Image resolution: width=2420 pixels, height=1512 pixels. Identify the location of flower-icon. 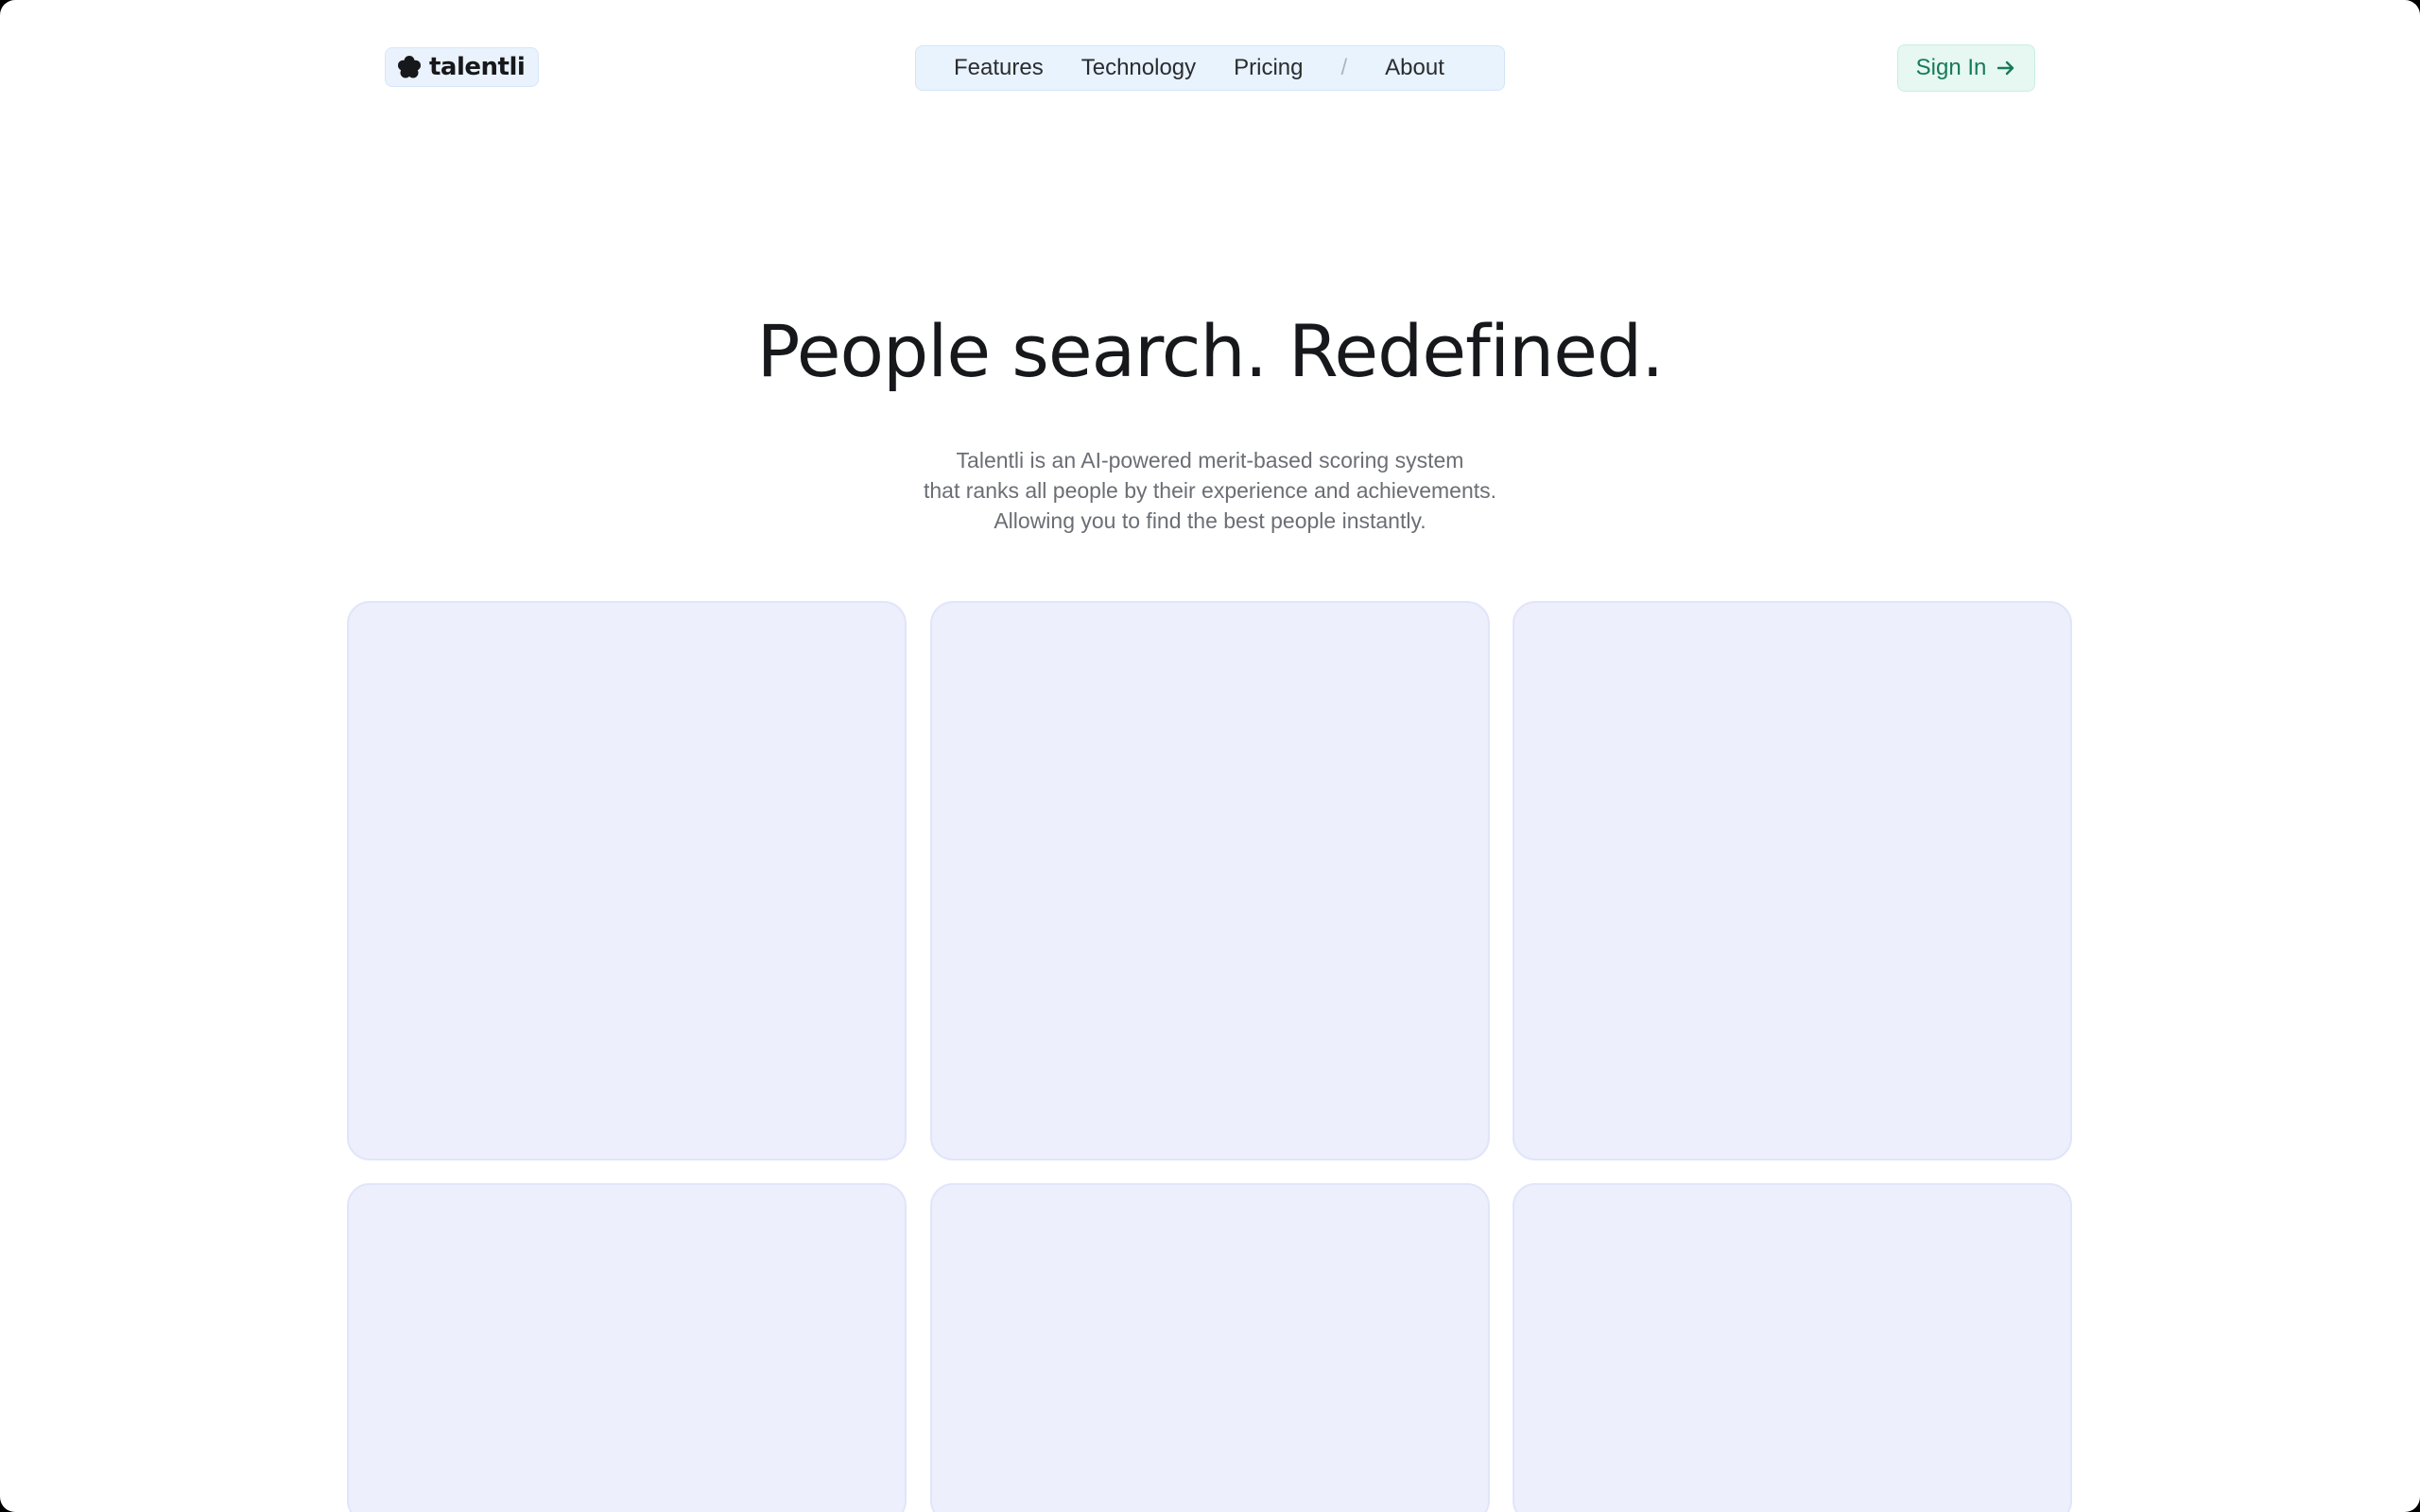
(409, 67).